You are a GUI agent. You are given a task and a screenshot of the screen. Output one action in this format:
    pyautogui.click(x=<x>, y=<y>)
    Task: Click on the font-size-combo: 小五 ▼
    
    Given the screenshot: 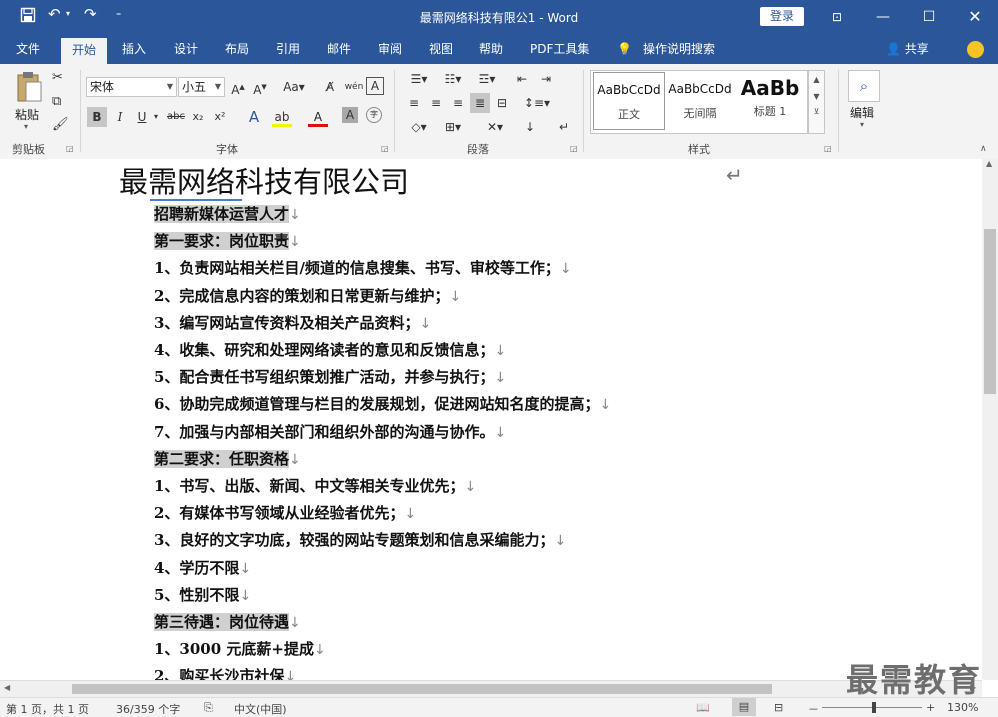 What is the action you would take?
    pyautogui.click(x=201, y=87)
    